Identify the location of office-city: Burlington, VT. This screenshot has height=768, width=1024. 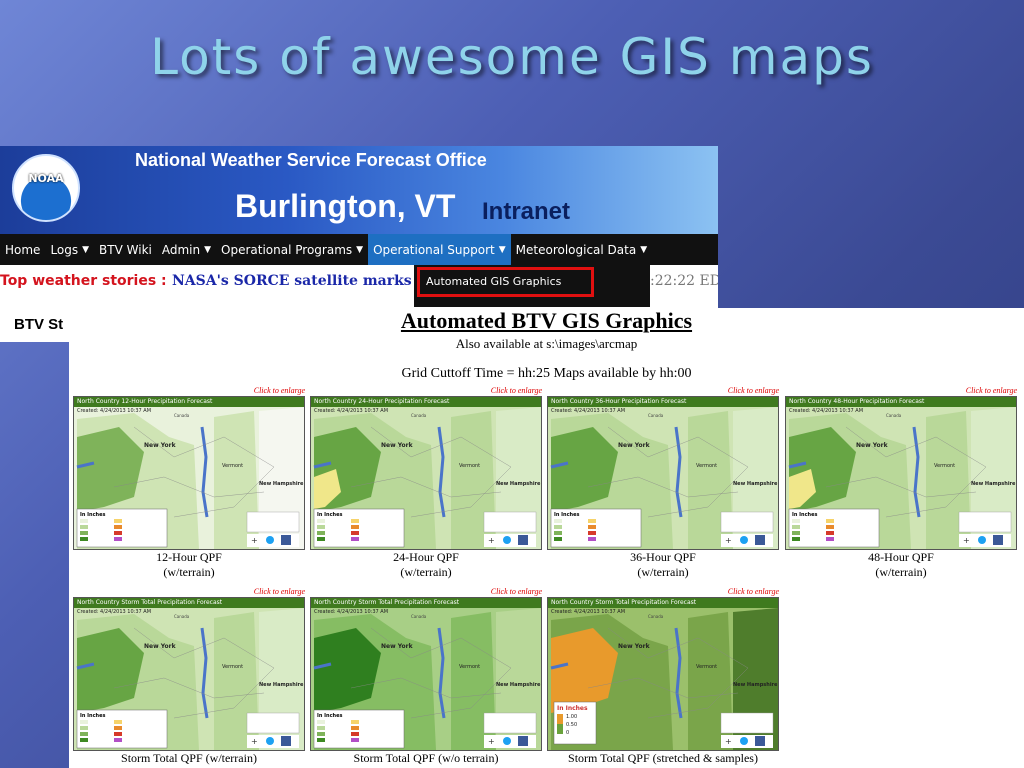
(345, 206).